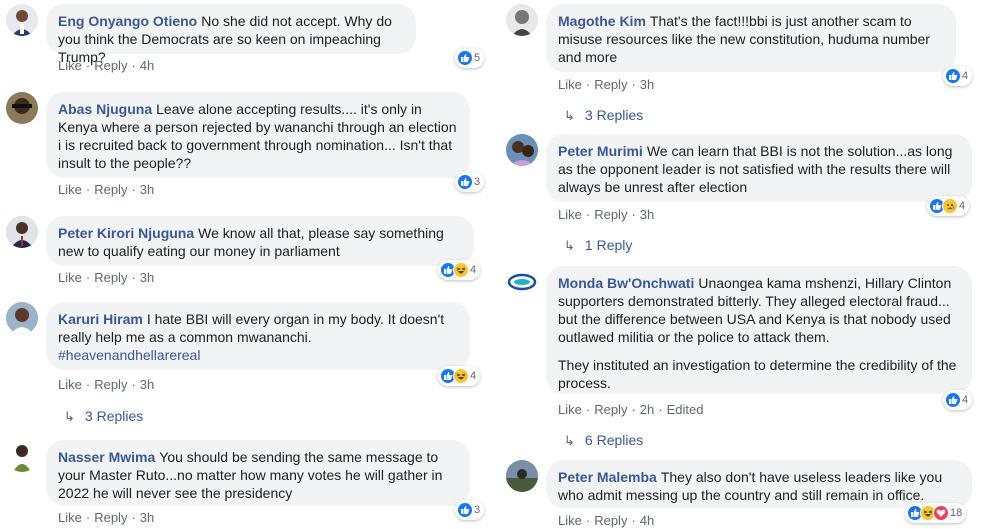 Image resolution: width=1000 pixels, height=529 pixels. What do you see at coordinates (602, 21) in the screenshot?
I see `comment-author: Magothe Kim` at bounding box center [602, 21].